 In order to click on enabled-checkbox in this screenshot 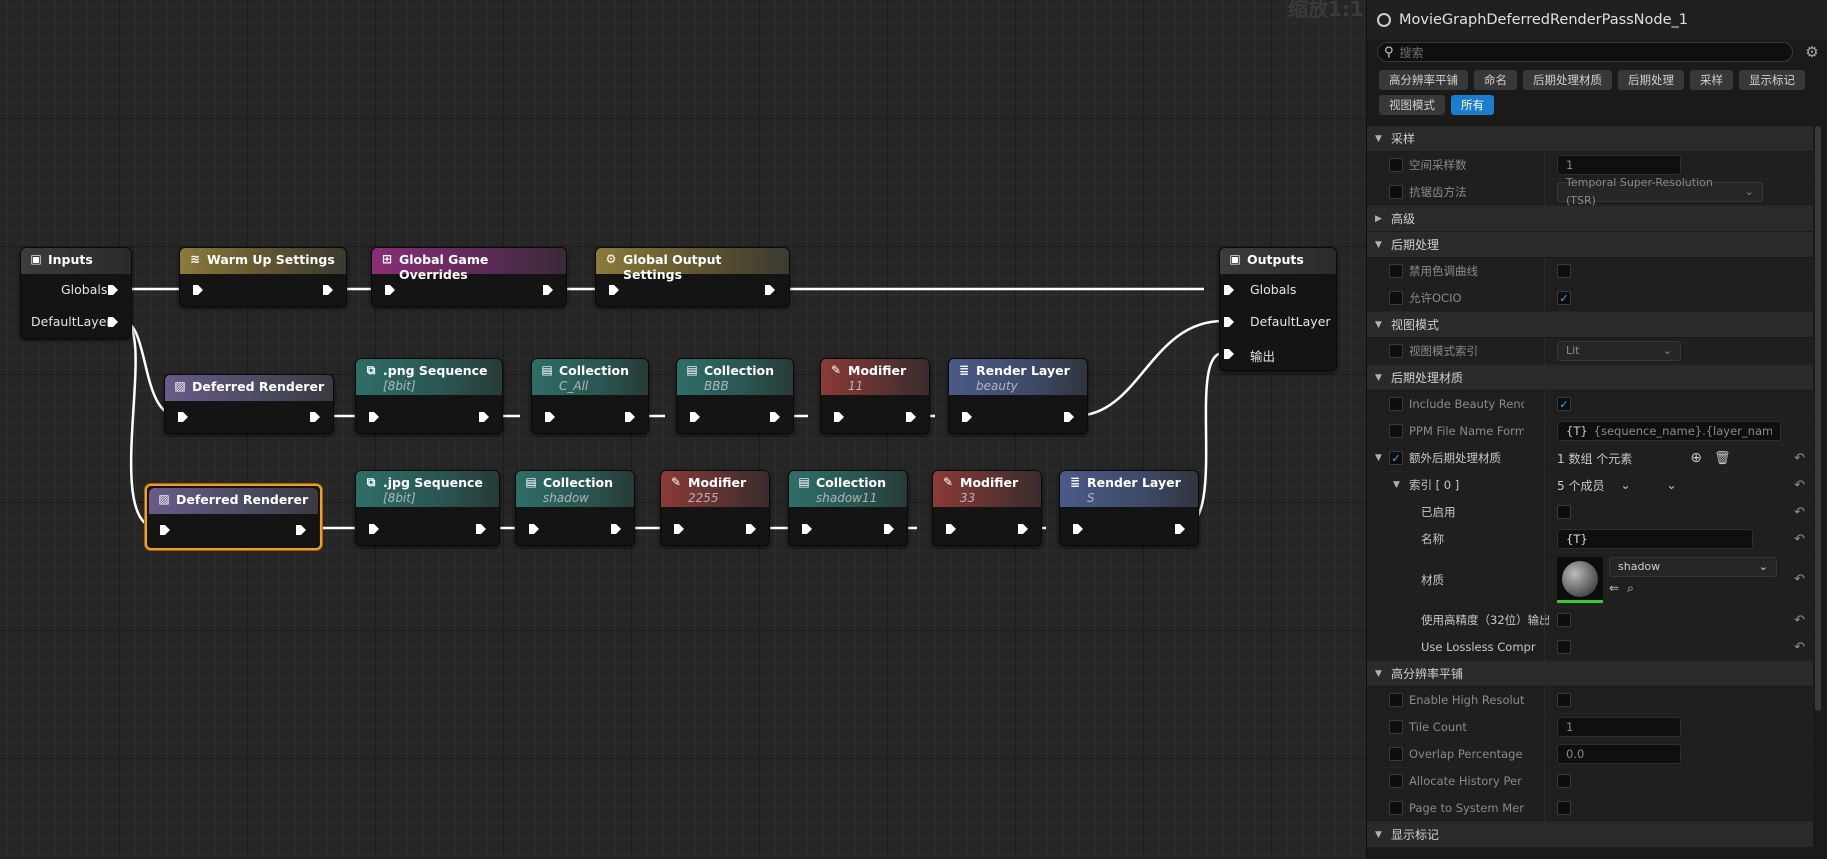, I will do `click(1564, 512)`.